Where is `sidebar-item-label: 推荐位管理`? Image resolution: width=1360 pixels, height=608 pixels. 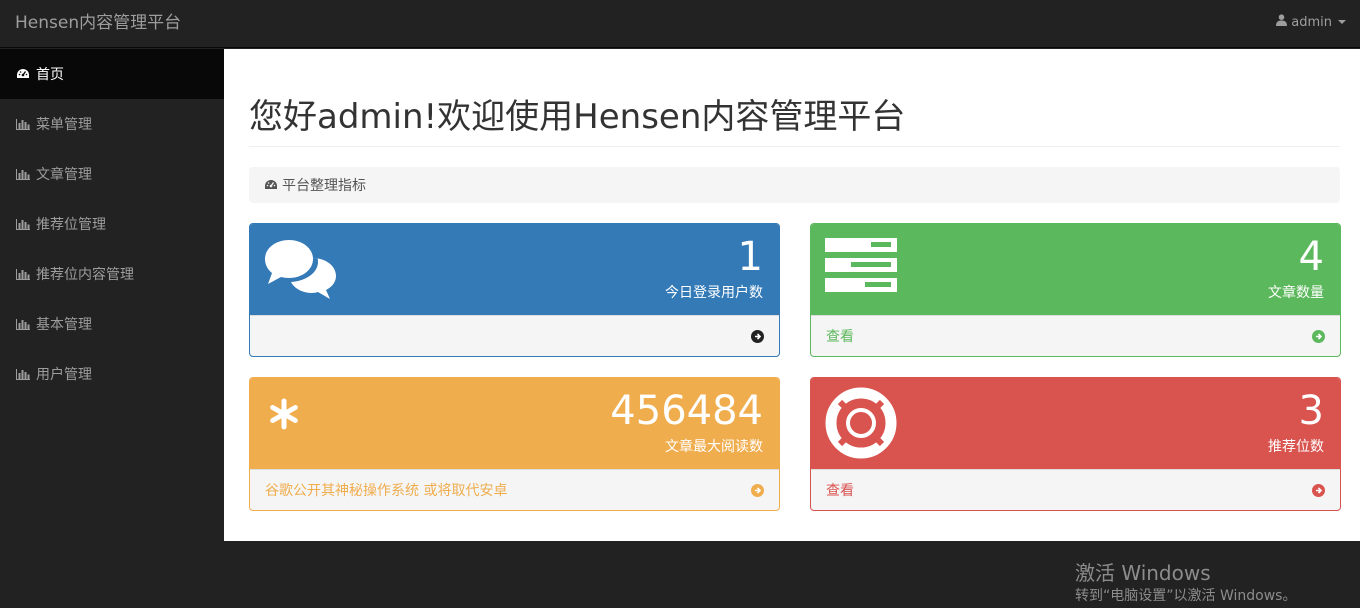 sidebar-item-label: 推荐位管理 is located at coordinates (71, 225).